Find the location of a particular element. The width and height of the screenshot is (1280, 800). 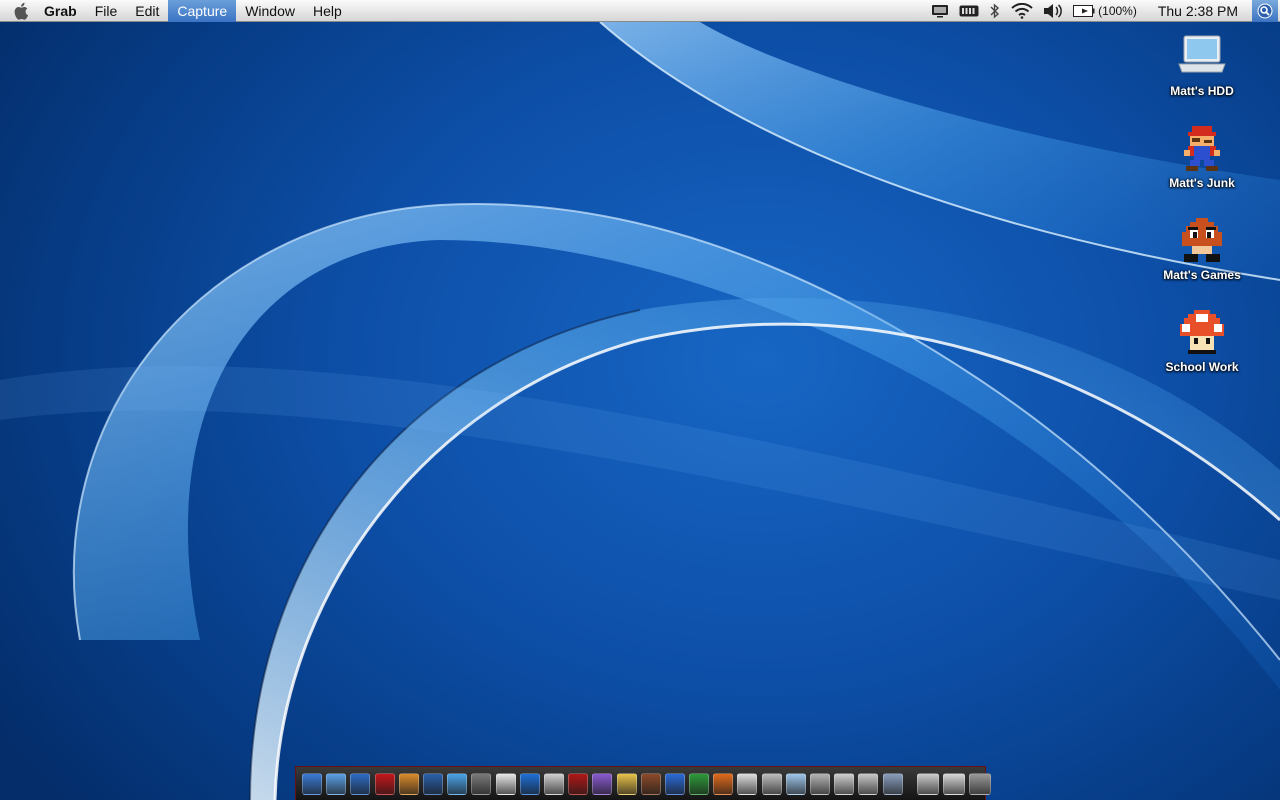

dock-stacks is located at coordinates (954, 783).